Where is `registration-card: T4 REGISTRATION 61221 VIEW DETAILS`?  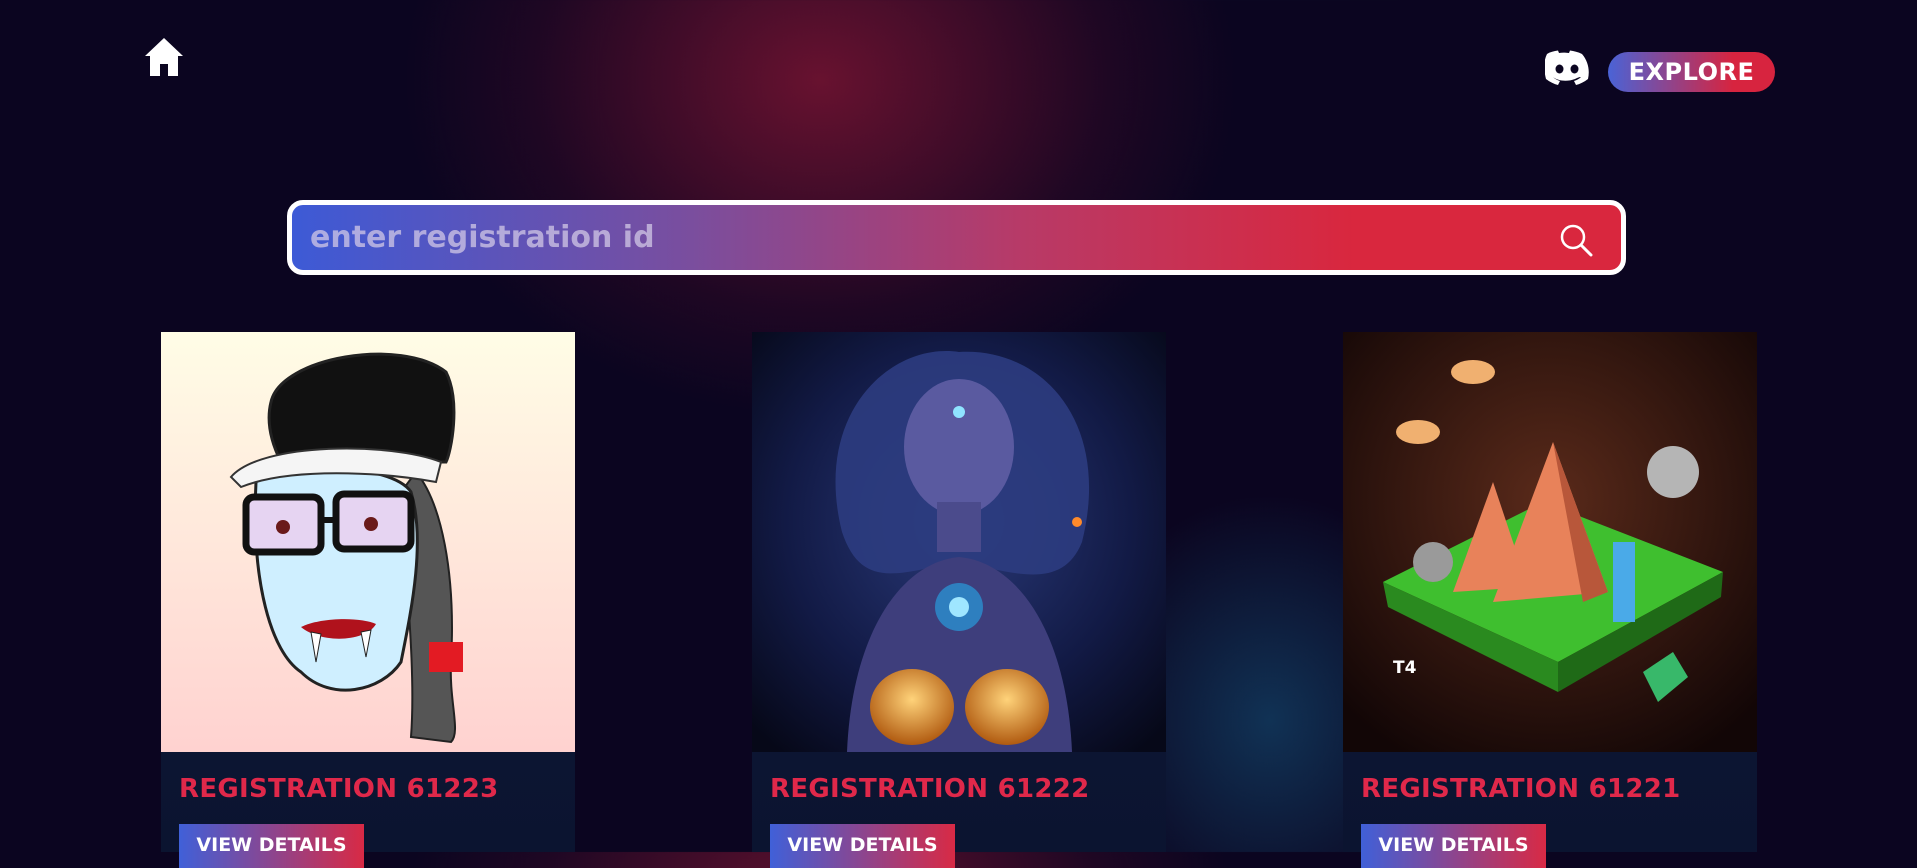 registration-card: T4 REGISTRATION 61221 VIEW DETAILS is located at coordinates (1550, 600).